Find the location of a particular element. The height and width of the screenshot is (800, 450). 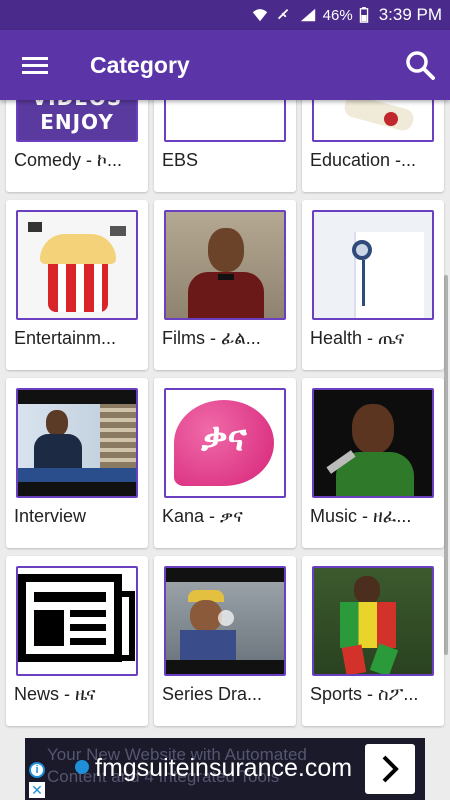

news-thumbnail is located at coordinates (77, 621).